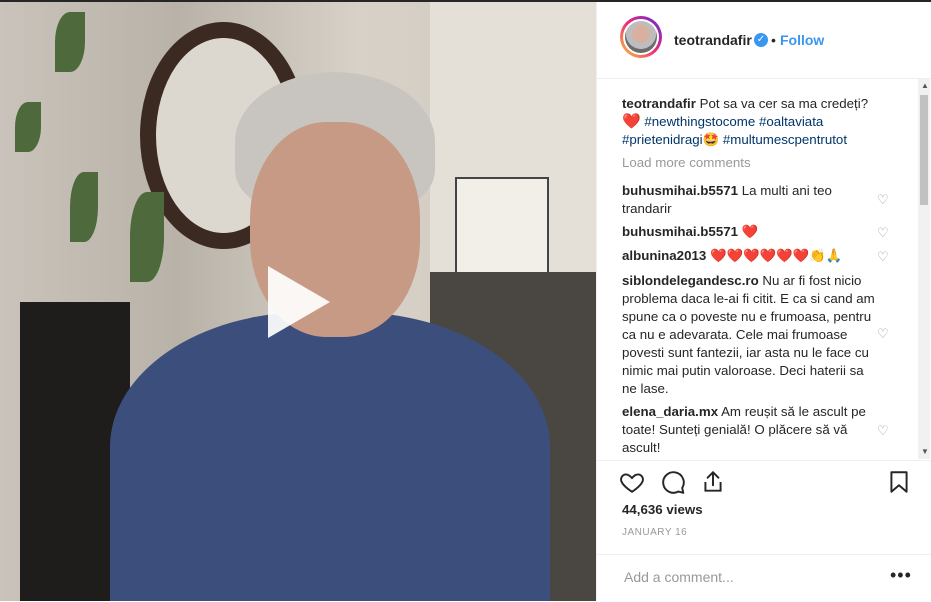  What do you see at coordinates (502, 226) in the screenshot?
I see `video-background-shelf` at bounding box center [502, 226].